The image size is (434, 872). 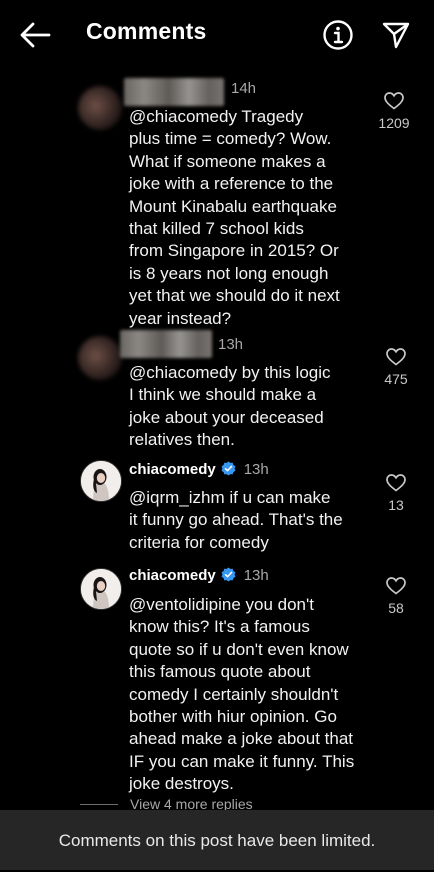 I want to click on back-arrow-icon, so click(x=35, y=35).